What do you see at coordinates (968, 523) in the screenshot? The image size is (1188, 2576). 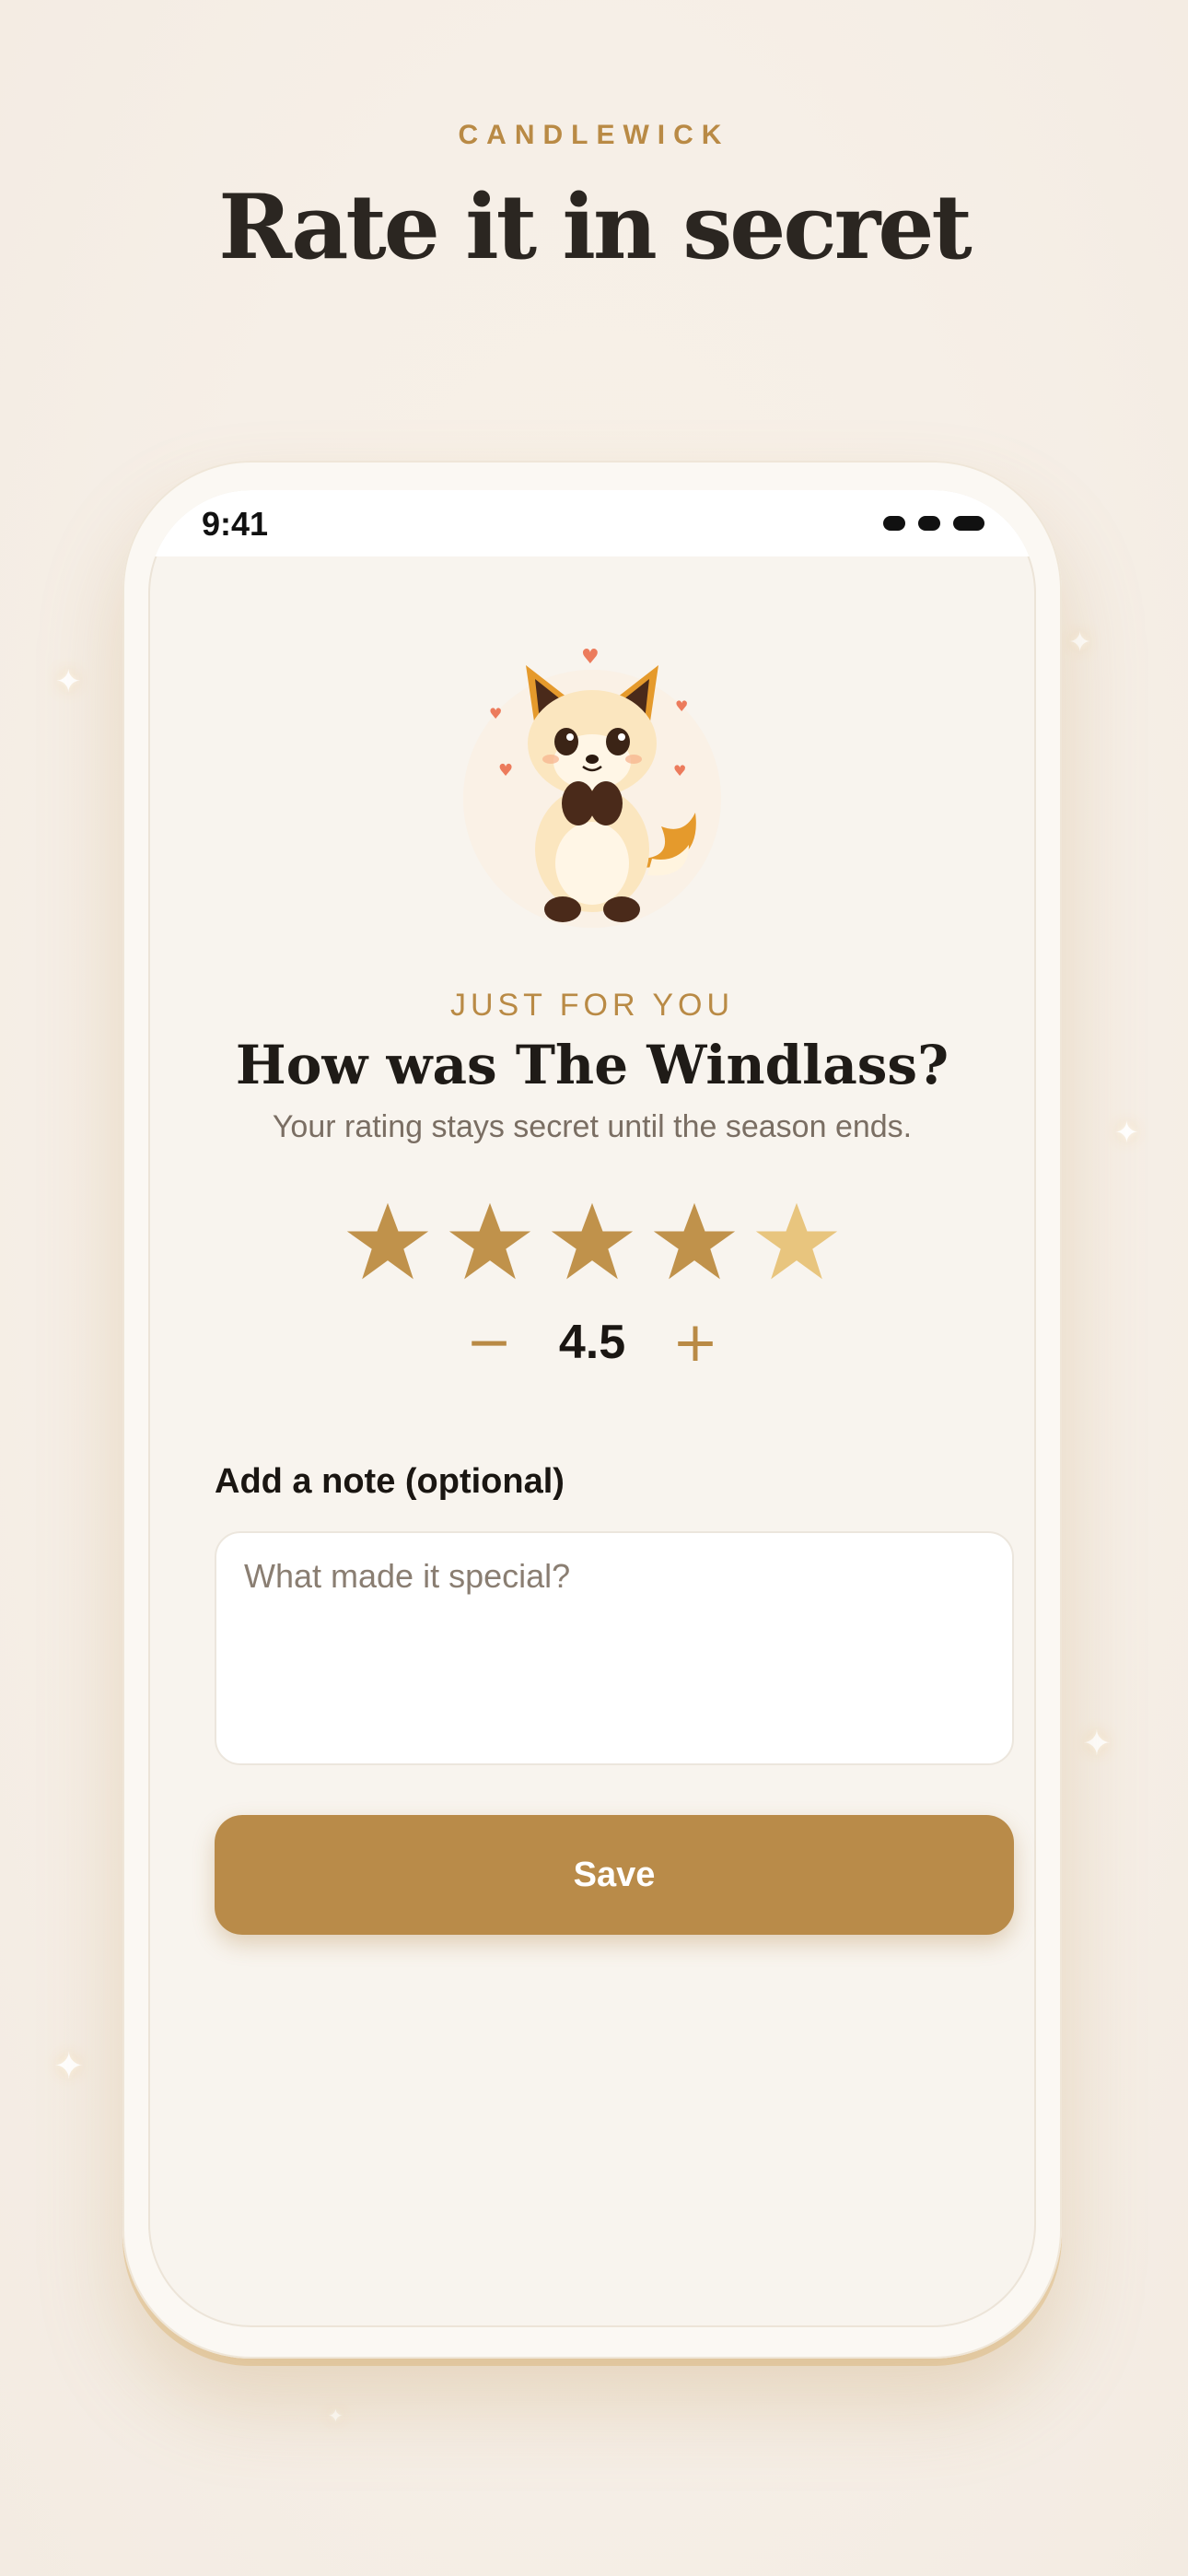 I see `battery-icon` at bounding box center [968, 523].